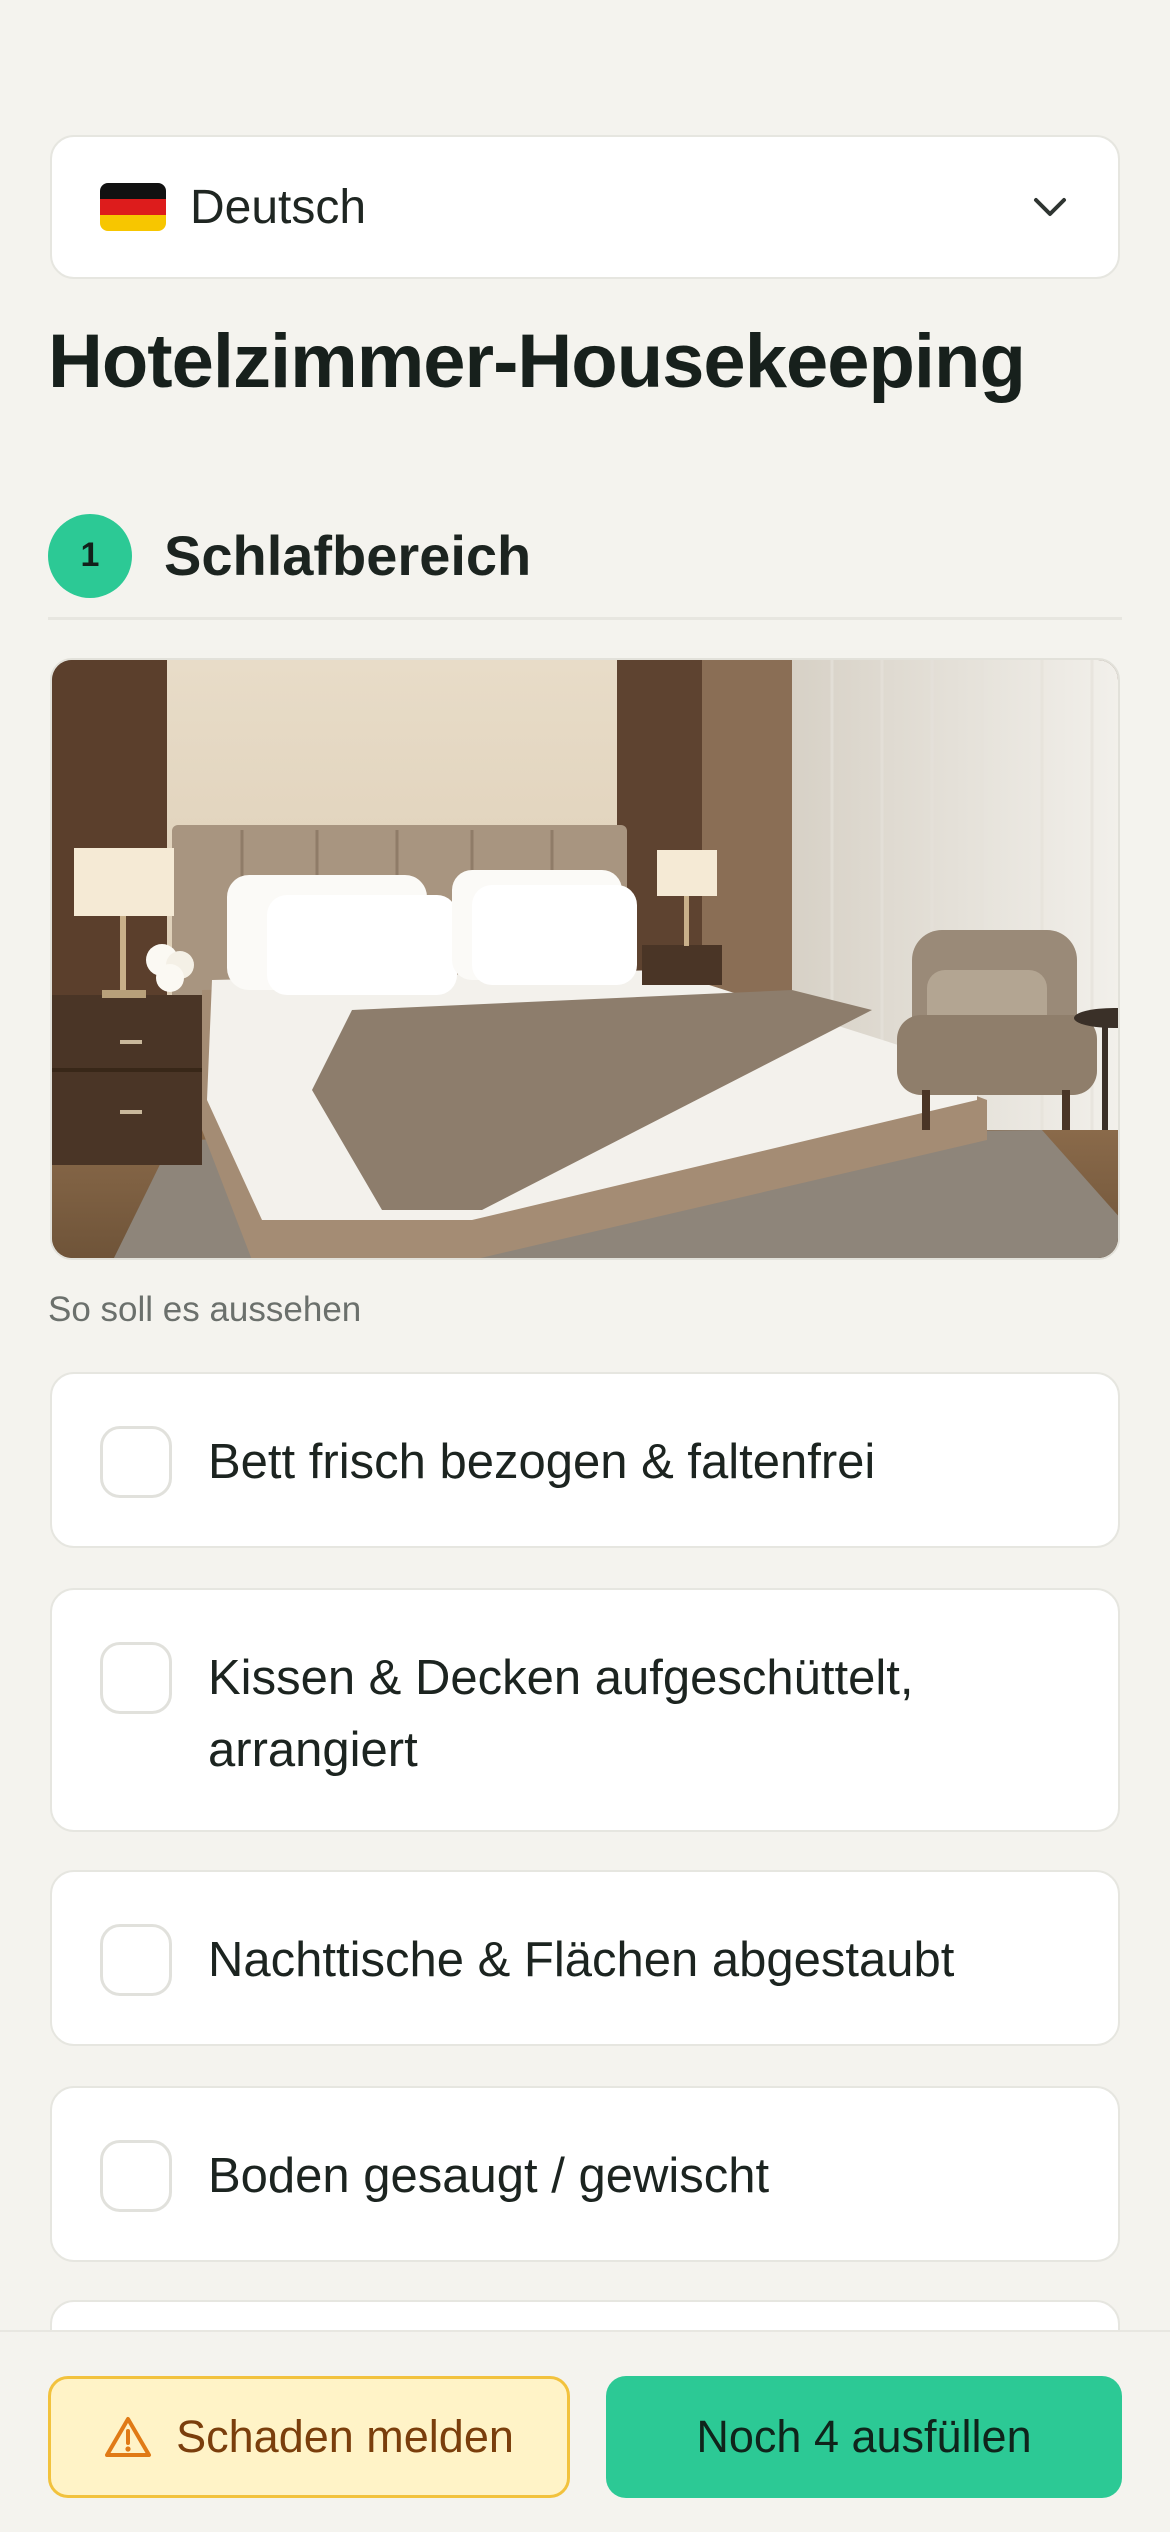  Describe the element at coordinates (90, 555) in the screenshot. I see `section-number-badge: 1` at that location.